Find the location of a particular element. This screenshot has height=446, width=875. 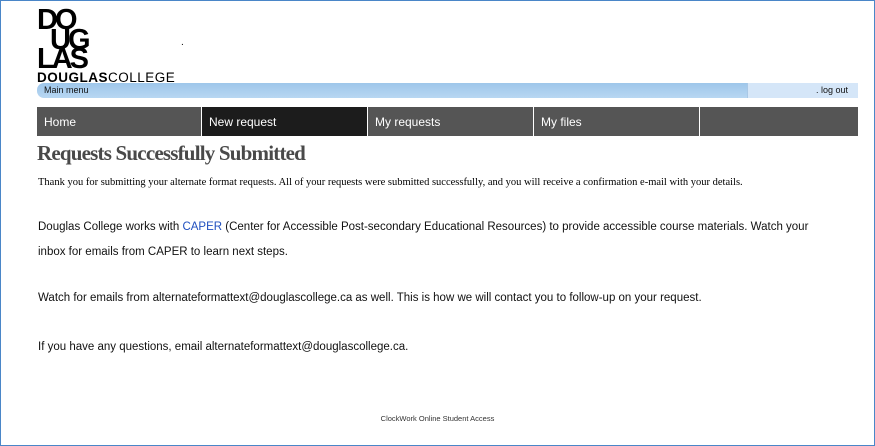

logo-wordmark-bold: DOUGLAS is located at coordinates (72, 77).